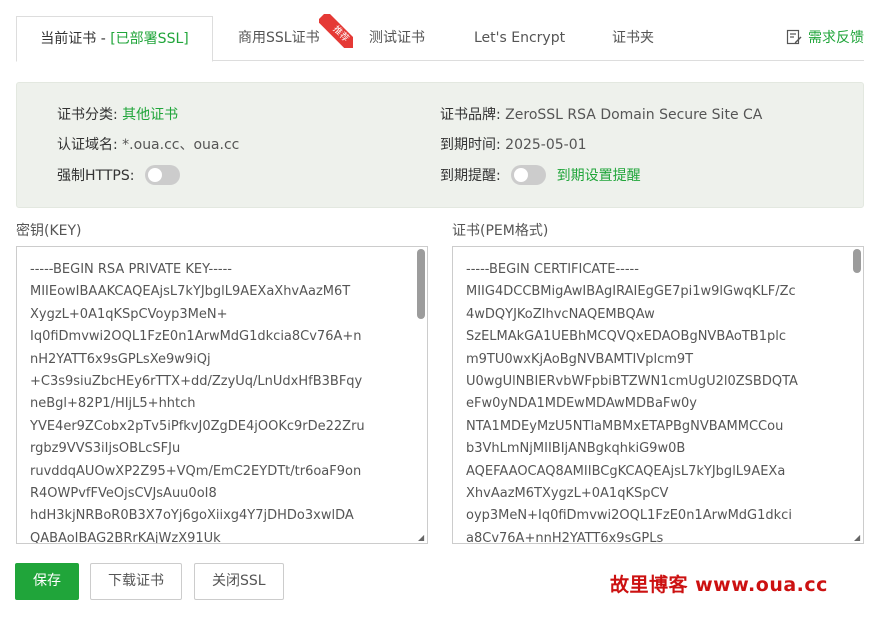 The height and width of the screenshot is (620, 876). I want to click on cert-scrollbar, so click(857, 394).